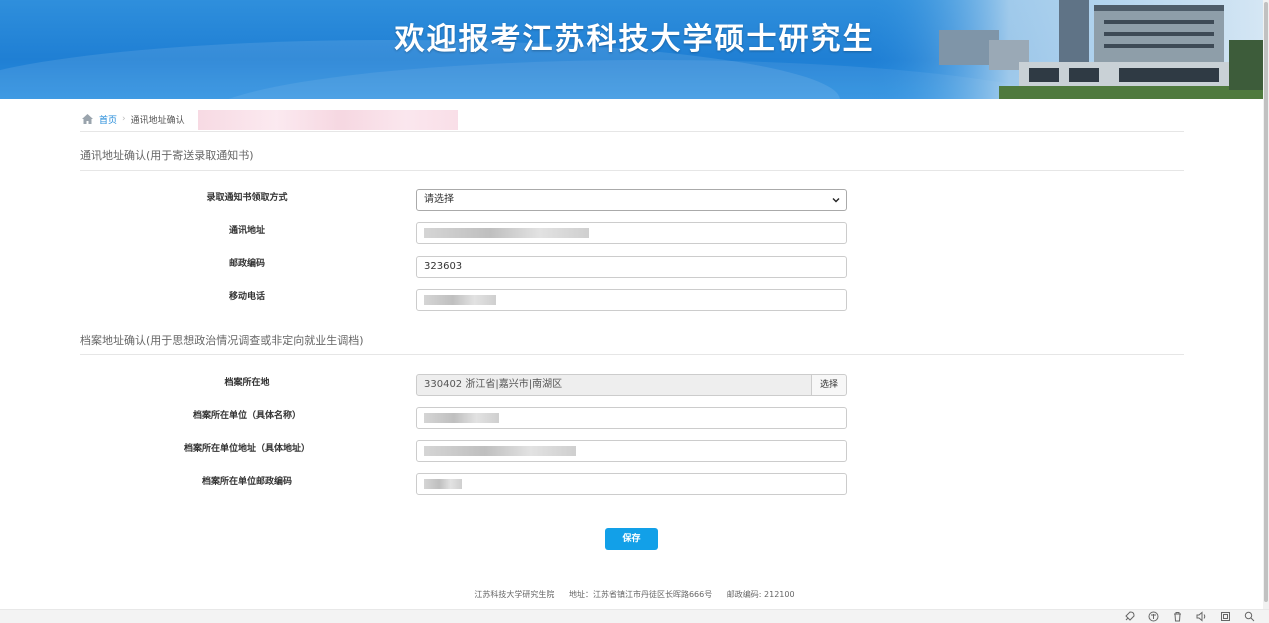 The width and height of the screenshot is (1269, 623). I want to click on pickup-method-value: 请选择, so click(439, 199).